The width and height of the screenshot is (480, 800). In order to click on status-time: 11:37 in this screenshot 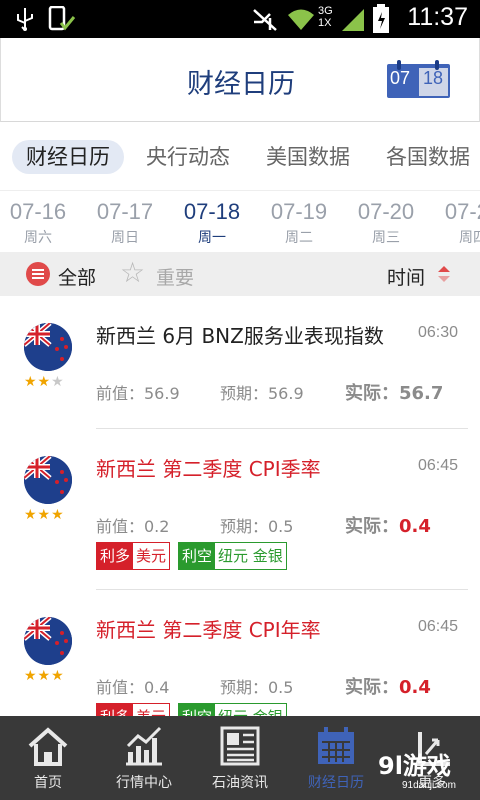, I will do `click(437, 17)`.